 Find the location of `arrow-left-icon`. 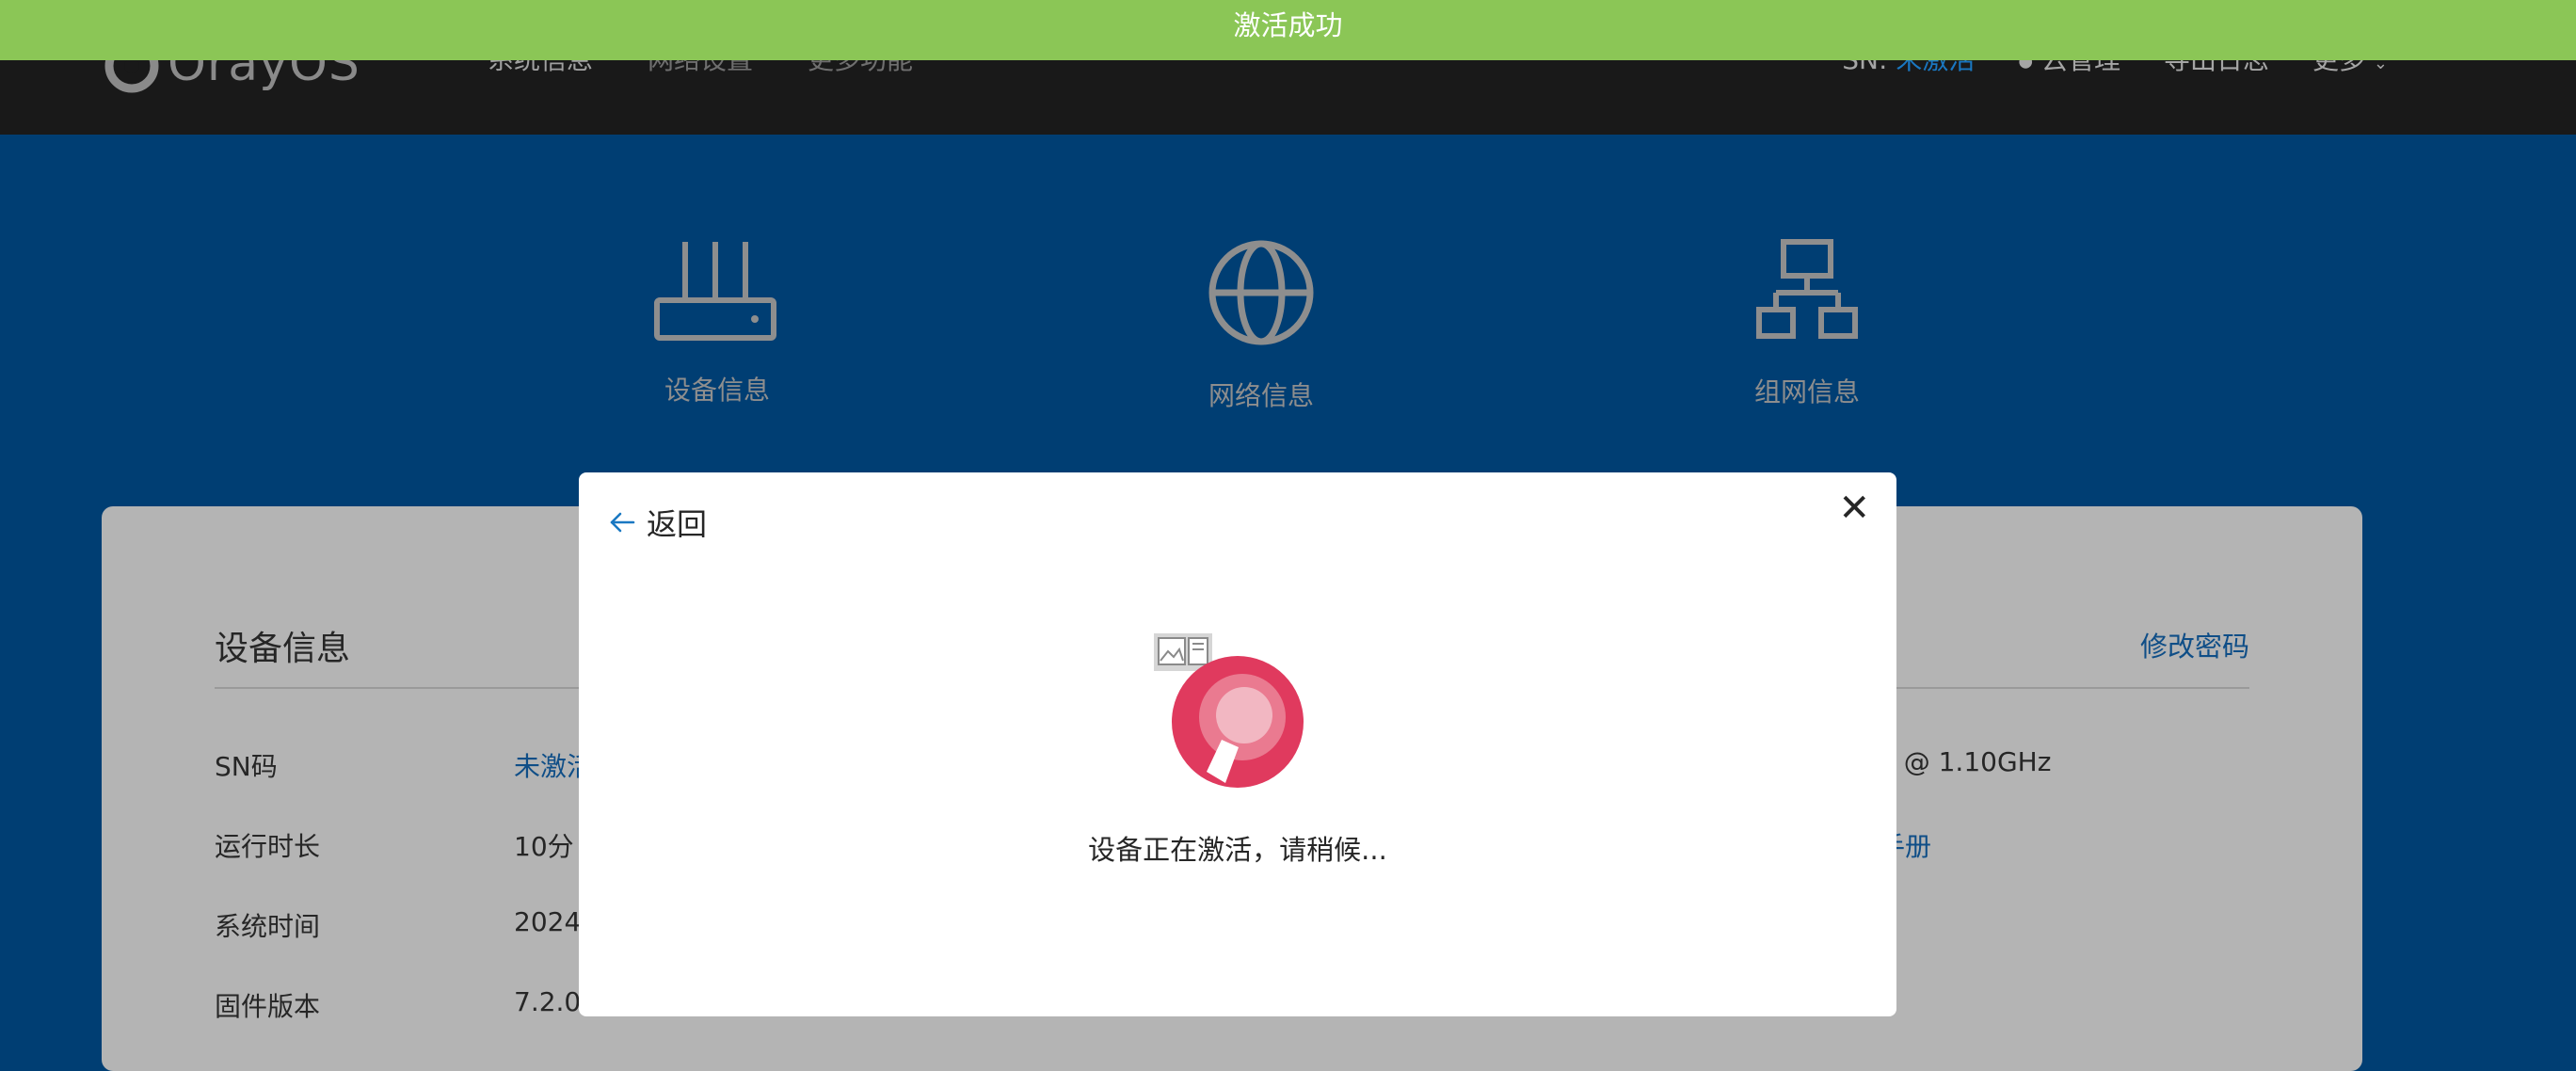

arrow-left-icon is located at coordinates (622, 522).